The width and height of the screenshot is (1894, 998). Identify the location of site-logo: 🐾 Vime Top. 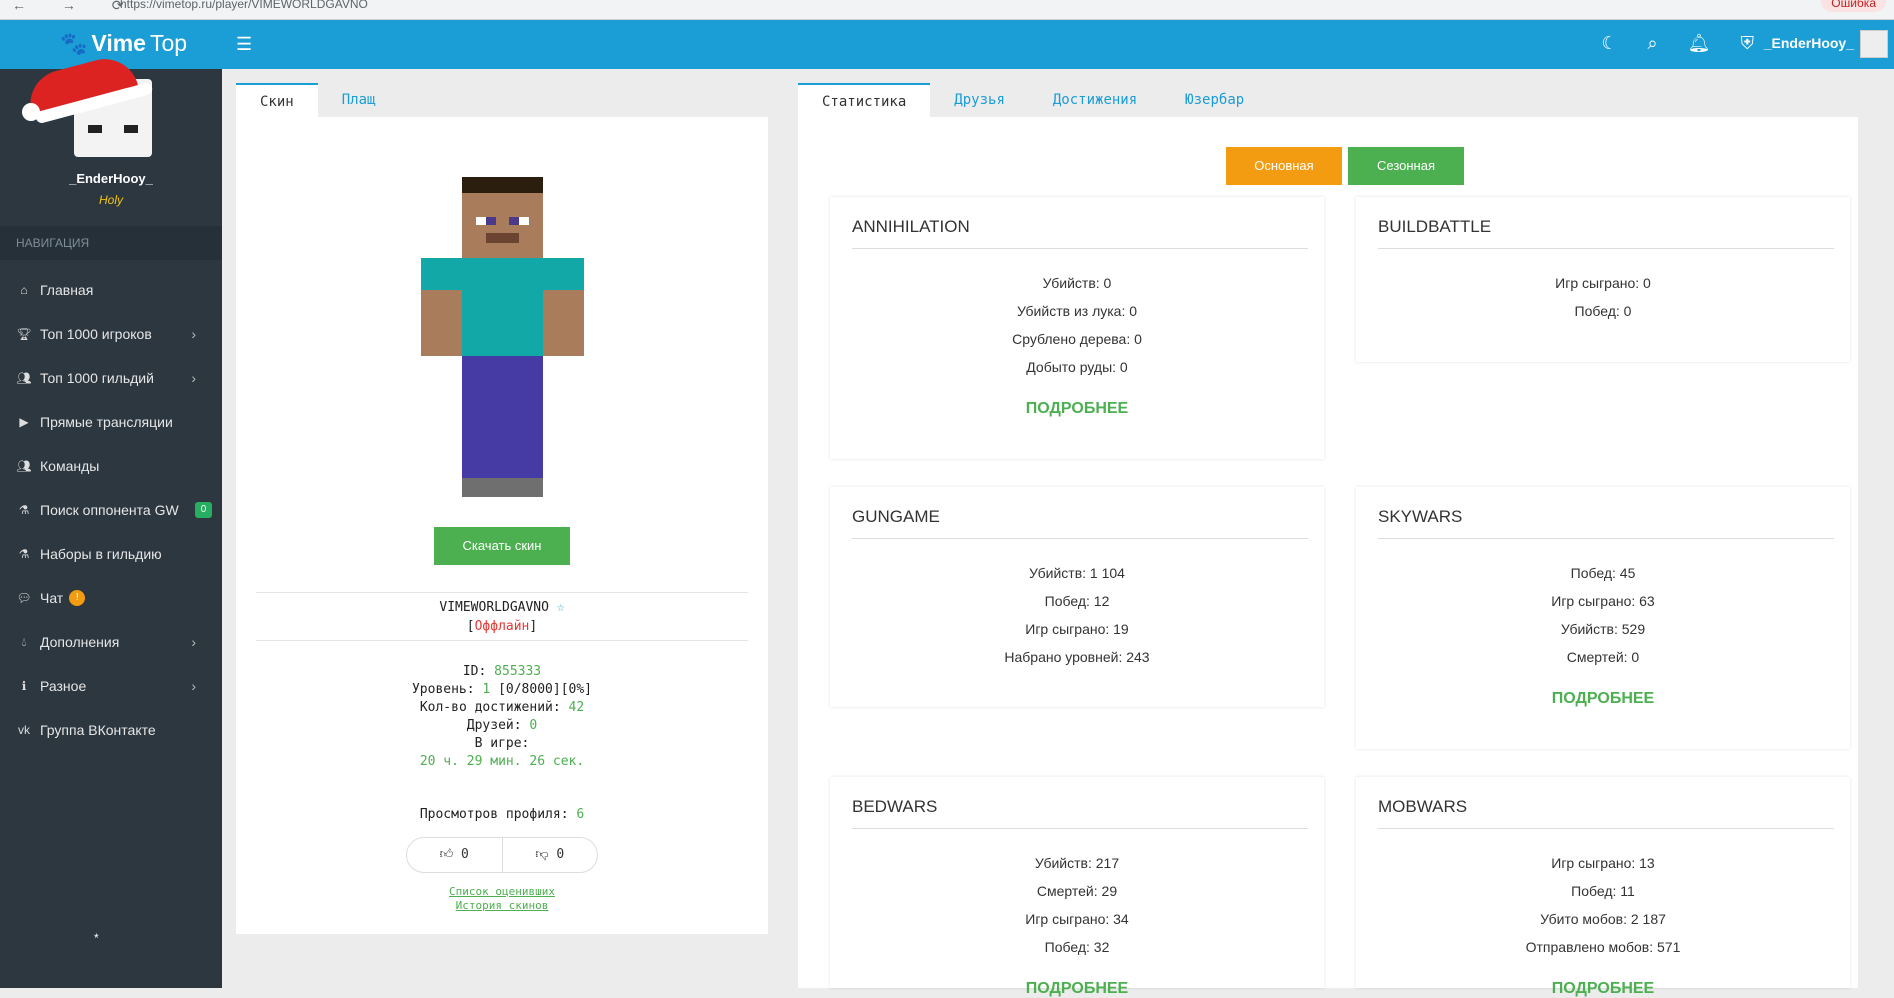
(123, 43).